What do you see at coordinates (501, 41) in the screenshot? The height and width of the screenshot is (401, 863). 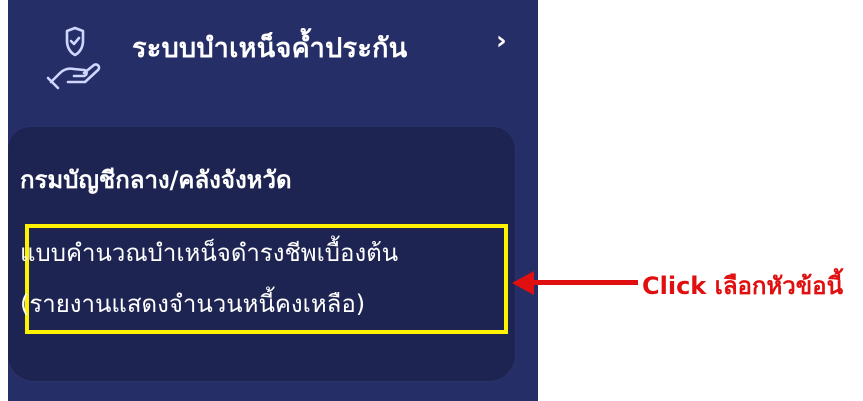 I see `chevron-right-icon: ›` at bounding box center [501, 41].